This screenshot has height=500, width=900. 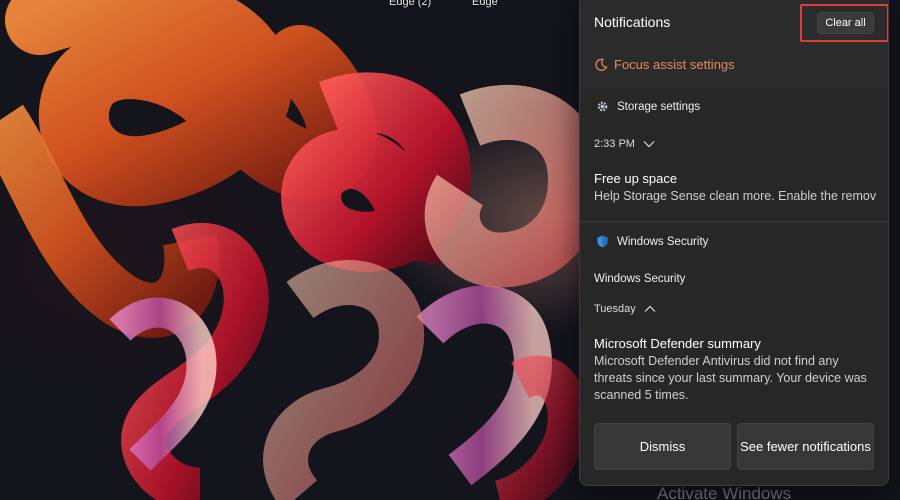 I want to click on panel-title: Notifications, so click(x=632, y=22).